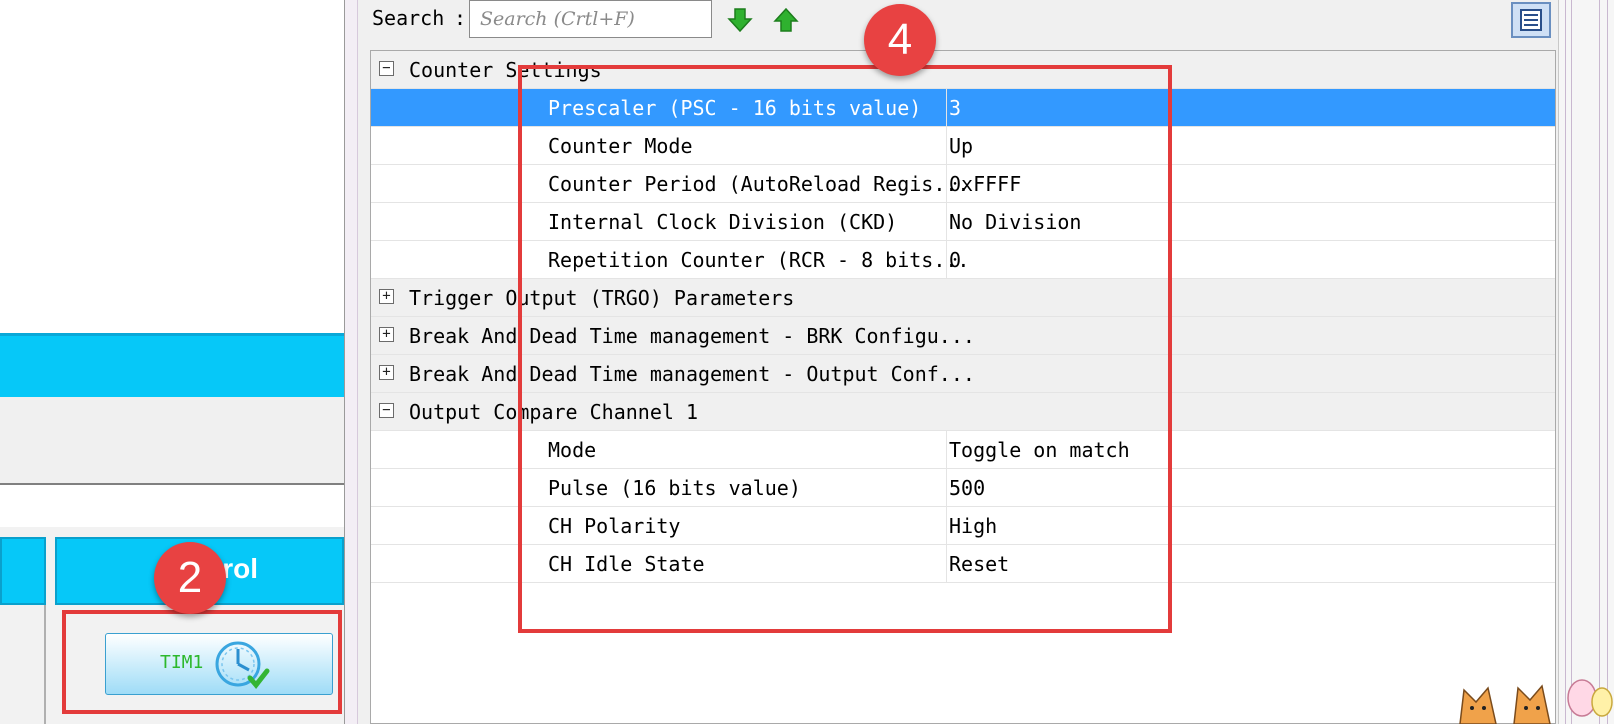 This screenshot has width=1614, height=724. What do you see at coordinates (172, 365) in the screenshot?
I see `left-header-bar` at bounding box center [172, 365].